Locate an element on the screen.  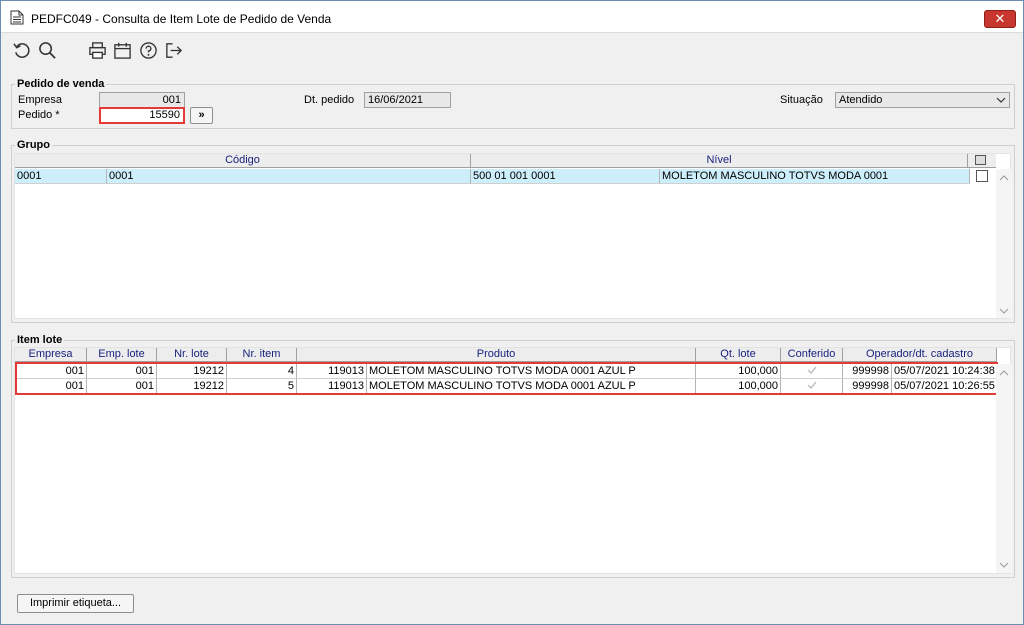
row-checkbox is located at coordinates (982, 176).